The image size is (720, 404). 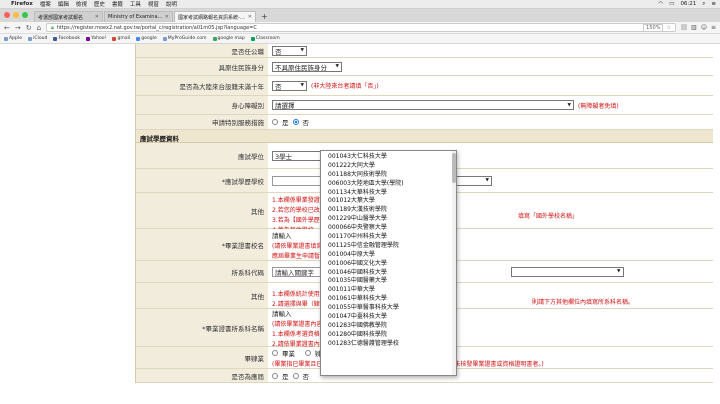 What do you see at coordinates (184, 38) in the screenshot?
I see `bookmark-item: MyProGuide.com` at bounding box center [184, 38].